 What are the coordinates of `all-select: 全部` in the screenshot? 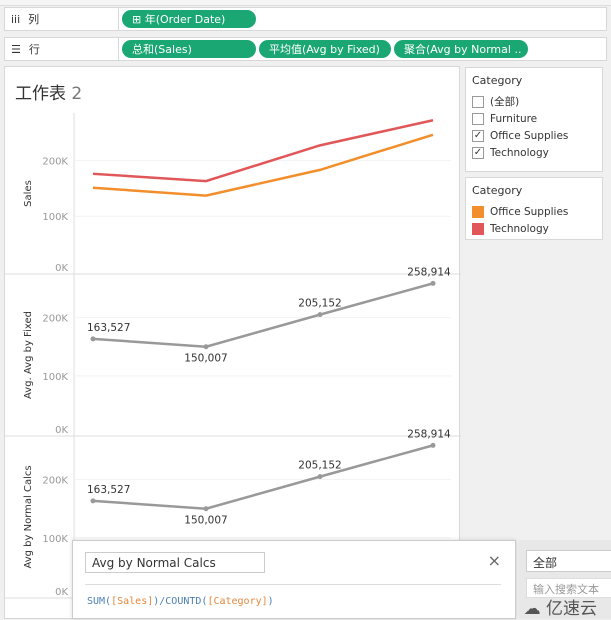 It's located at (568, 561).